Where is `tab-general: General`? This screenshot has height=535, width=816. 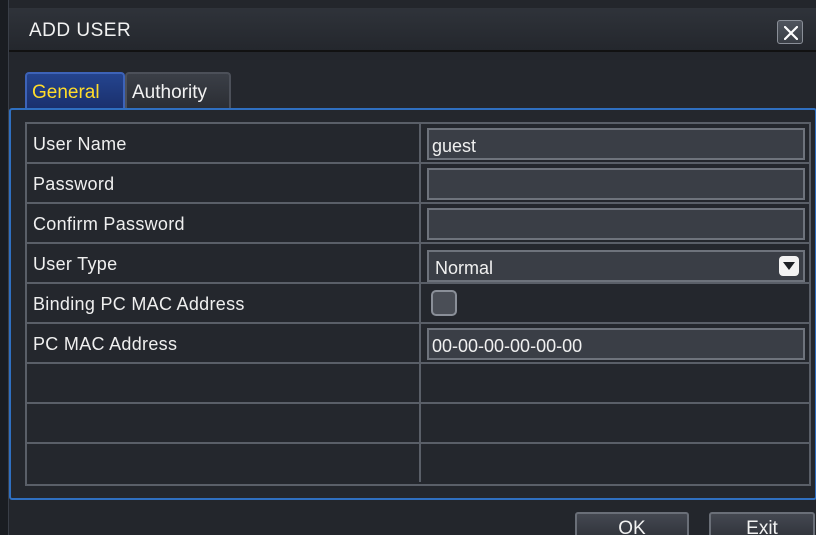 tab-general: General is located at coordinates (75, 91).